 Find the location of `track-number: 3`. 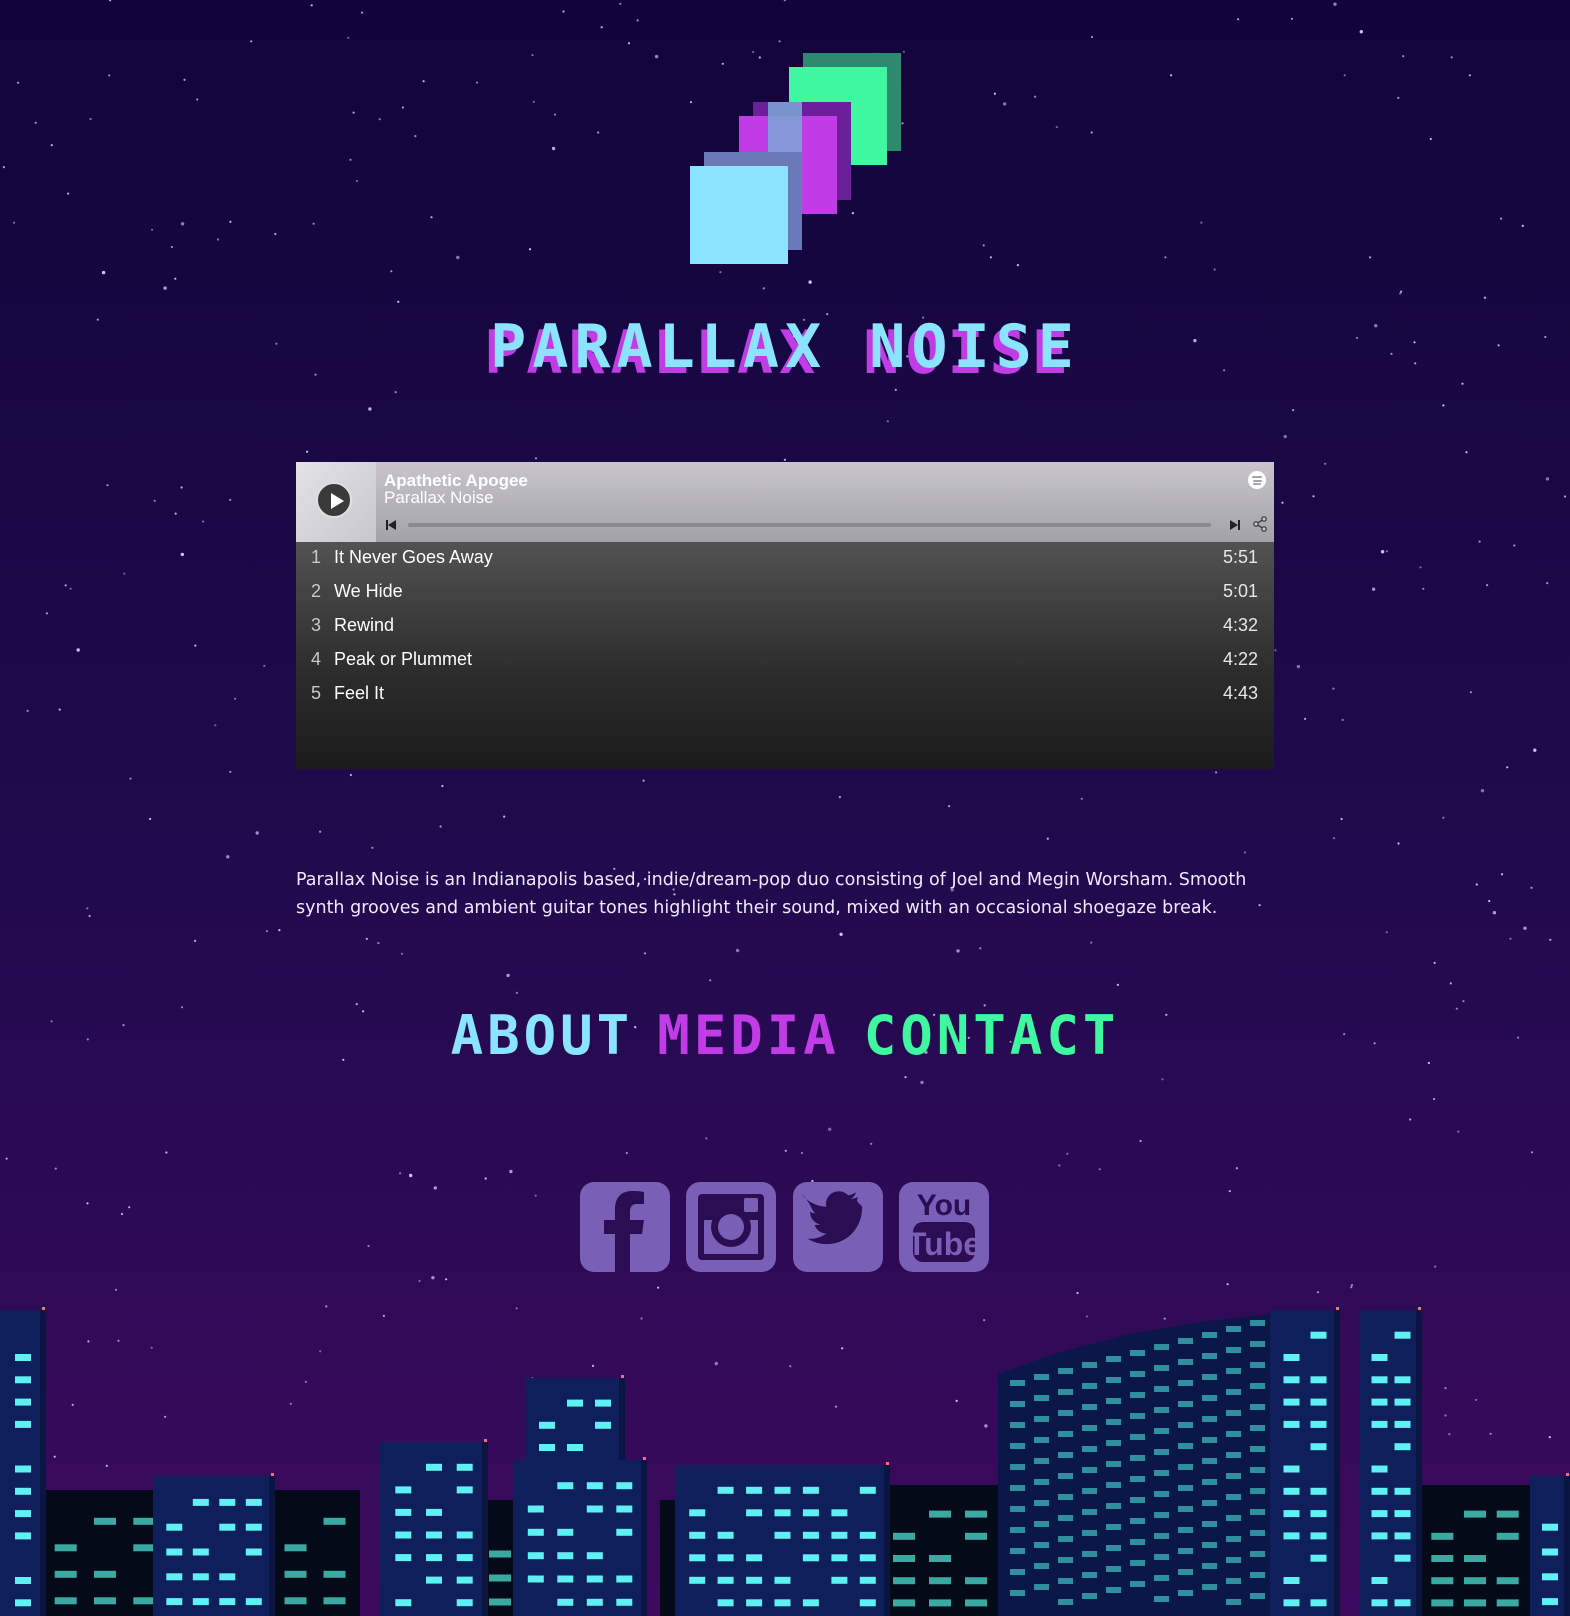

track-number: 3 is located at coordinates (316, 625).